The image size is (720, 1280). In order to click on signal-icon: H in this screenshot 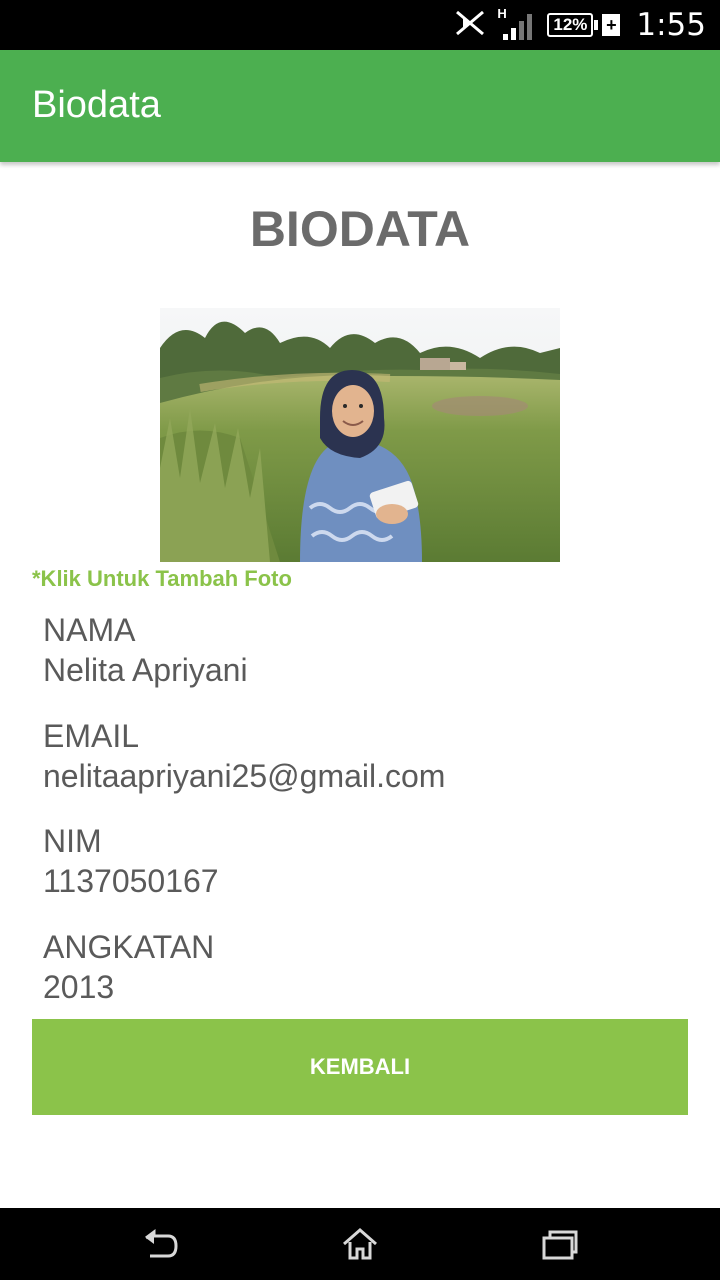, I will do `click(517, 24)`.